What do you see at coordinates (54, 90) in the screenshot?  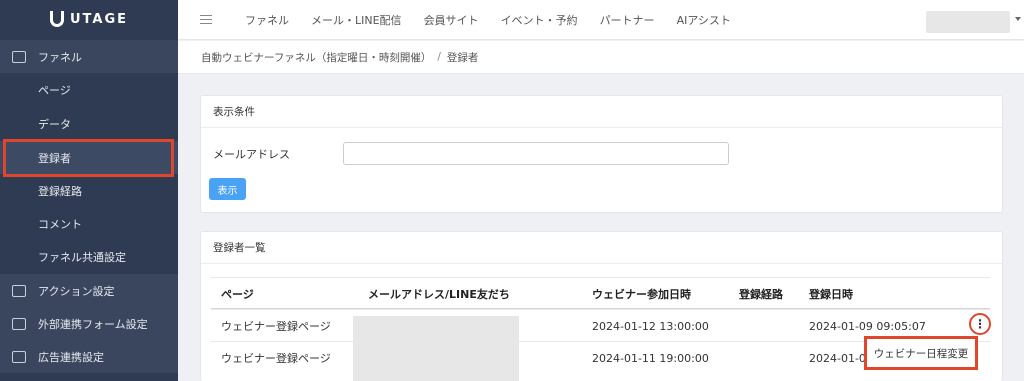 I see `sidebar-item-label: ページ` at bounding box center [54, 90].